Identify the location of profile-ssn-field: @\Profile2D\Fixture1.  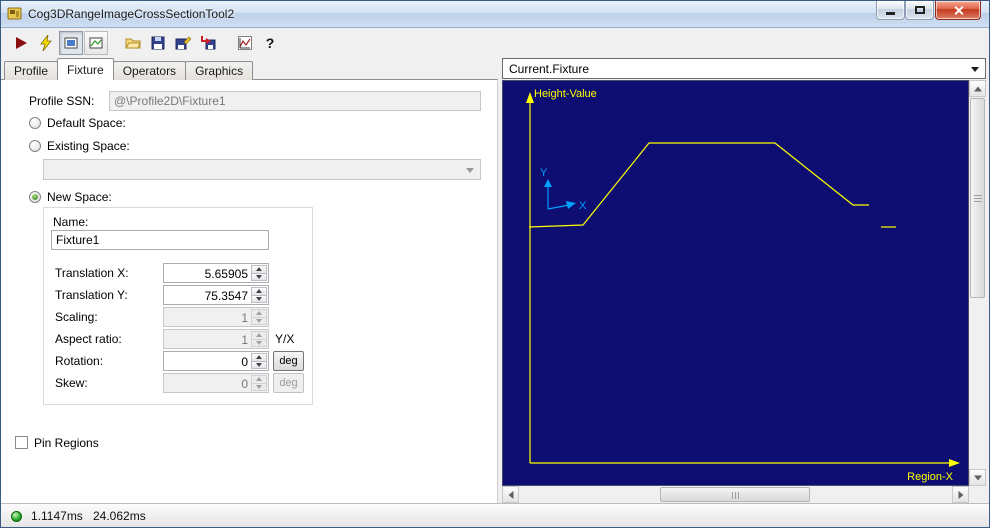
(295, 101).